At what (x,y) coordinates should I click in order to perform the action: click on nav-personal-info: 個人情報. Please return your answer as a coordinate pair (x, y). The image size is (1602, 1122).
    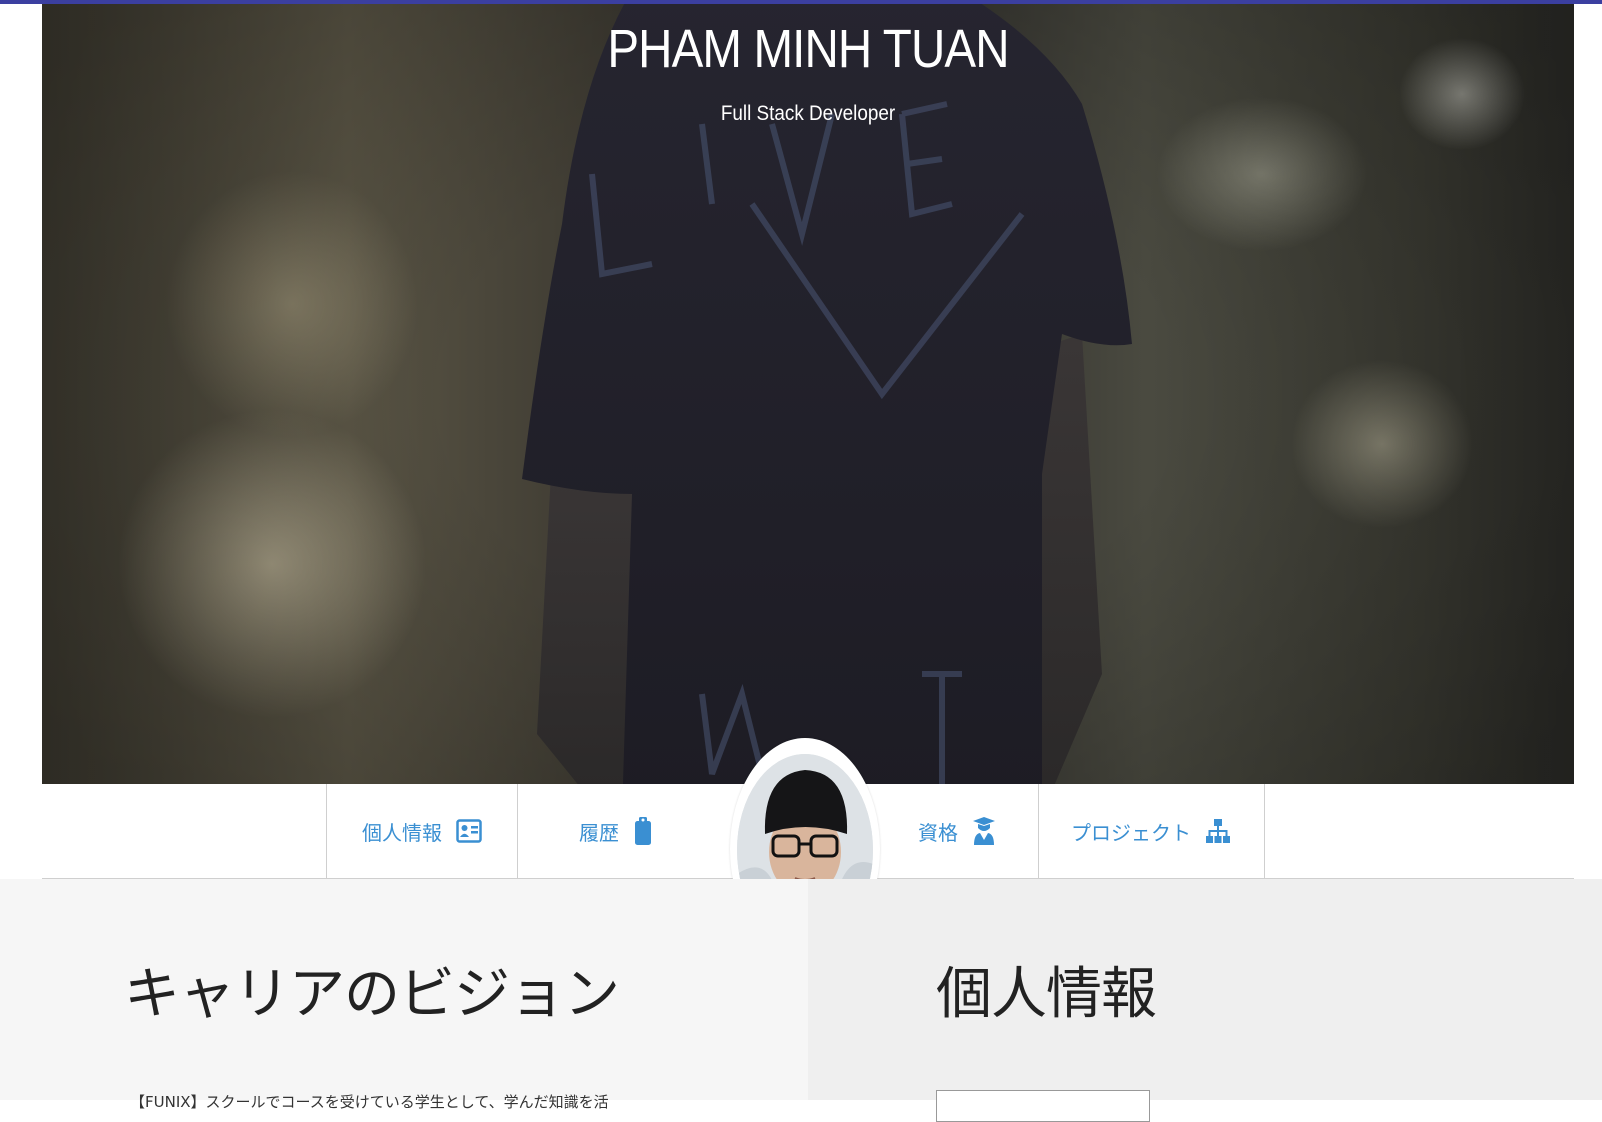
    Looking at the image, I should click on (422, 831).